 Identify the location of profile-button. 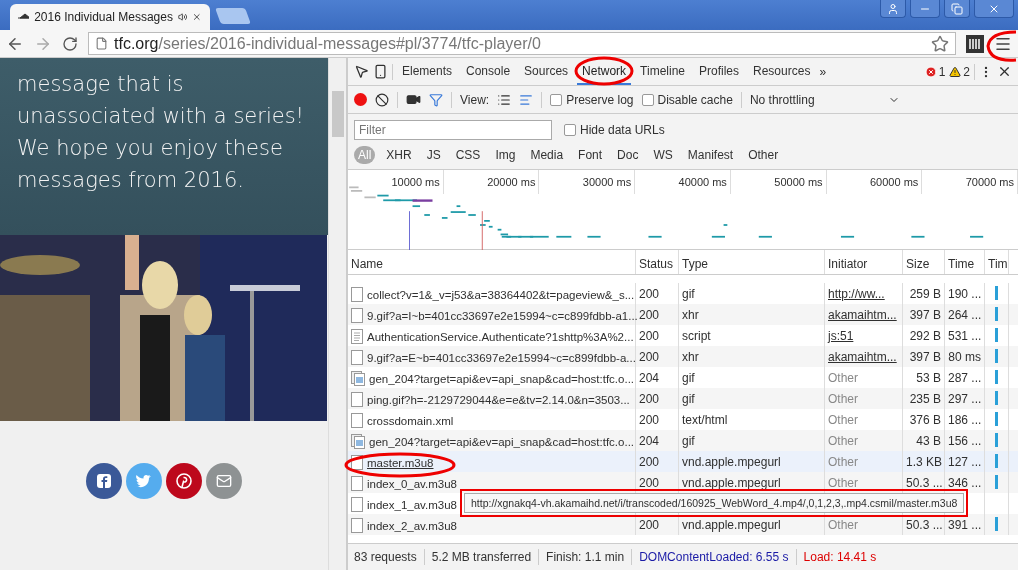
(893, 9).